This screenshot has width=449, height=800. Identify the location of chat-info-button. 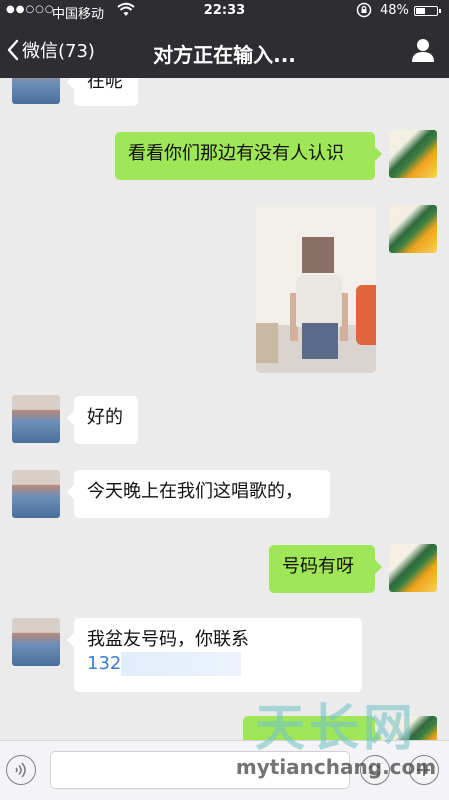
(423, 50).